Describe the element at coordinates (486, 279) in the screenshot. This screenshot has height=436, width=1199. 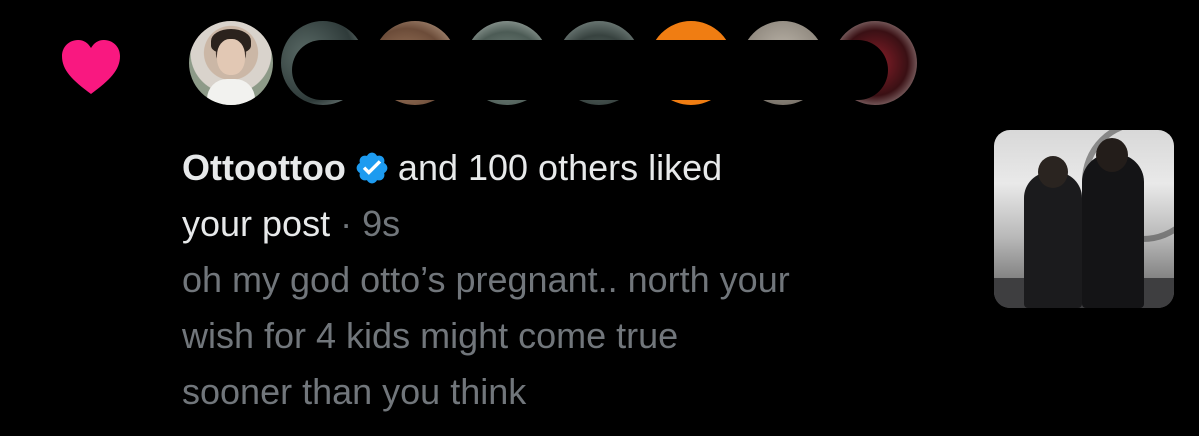
I see `post-text-line: oh my god otto’s pregnant.. north your` at that location.